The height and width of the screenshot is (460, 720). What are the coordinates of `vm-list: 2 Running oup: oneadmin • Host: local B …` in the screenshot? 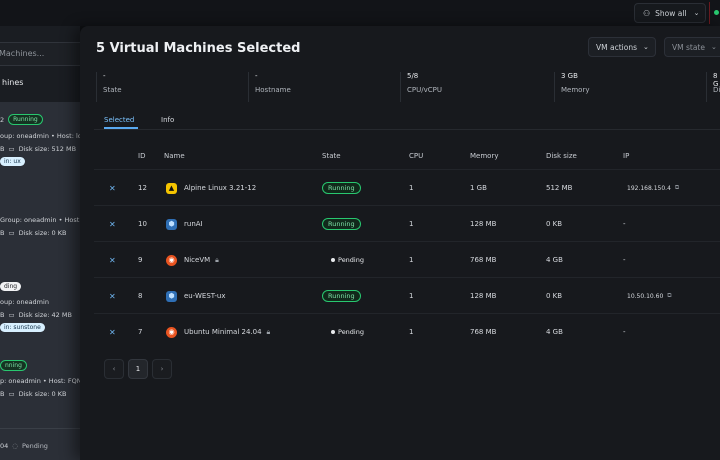 It's located at (40, 281).